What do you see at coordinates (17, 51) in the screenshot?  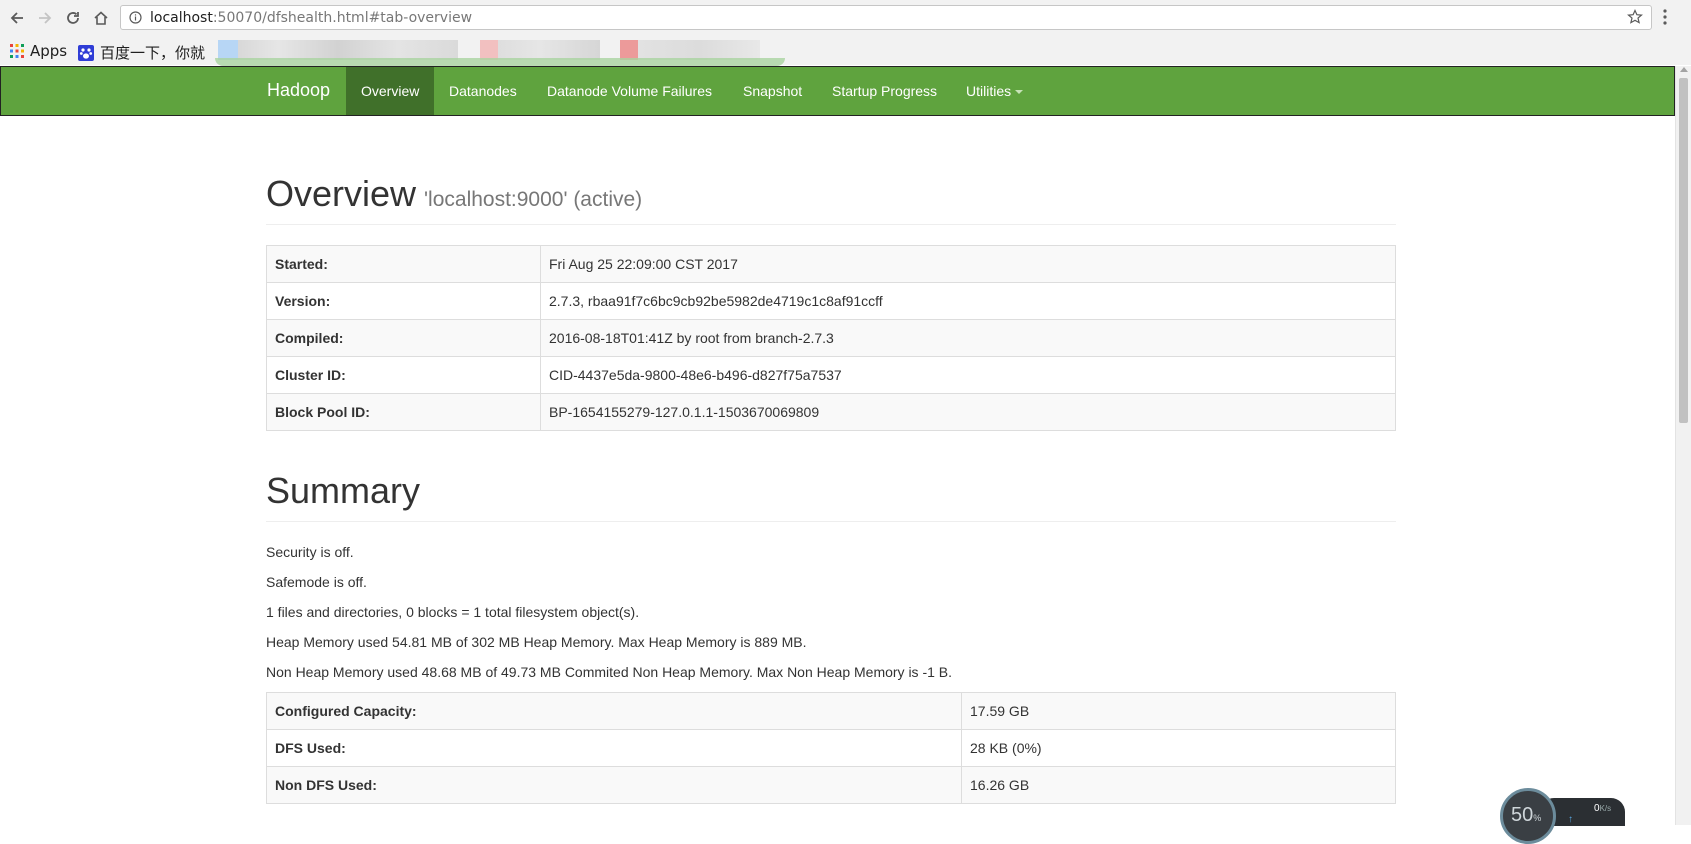 I see `apps-grid-icon` at bounding box center [17, 51].